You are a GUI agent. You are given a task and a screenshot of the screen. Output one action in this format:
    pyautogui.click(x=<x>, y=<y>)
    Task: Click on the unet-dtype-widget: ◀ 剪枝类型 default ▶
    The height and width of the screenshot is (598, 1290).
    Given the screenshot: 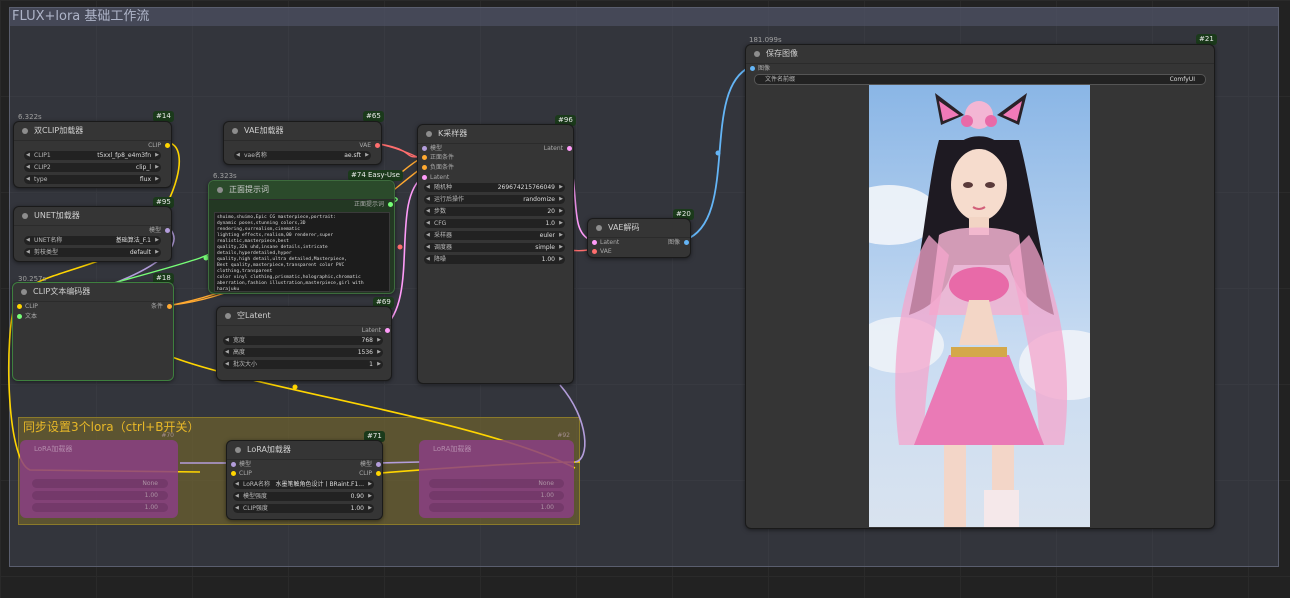 What is the action you would take?
    pyautogui.click(x=92, y=252)
    